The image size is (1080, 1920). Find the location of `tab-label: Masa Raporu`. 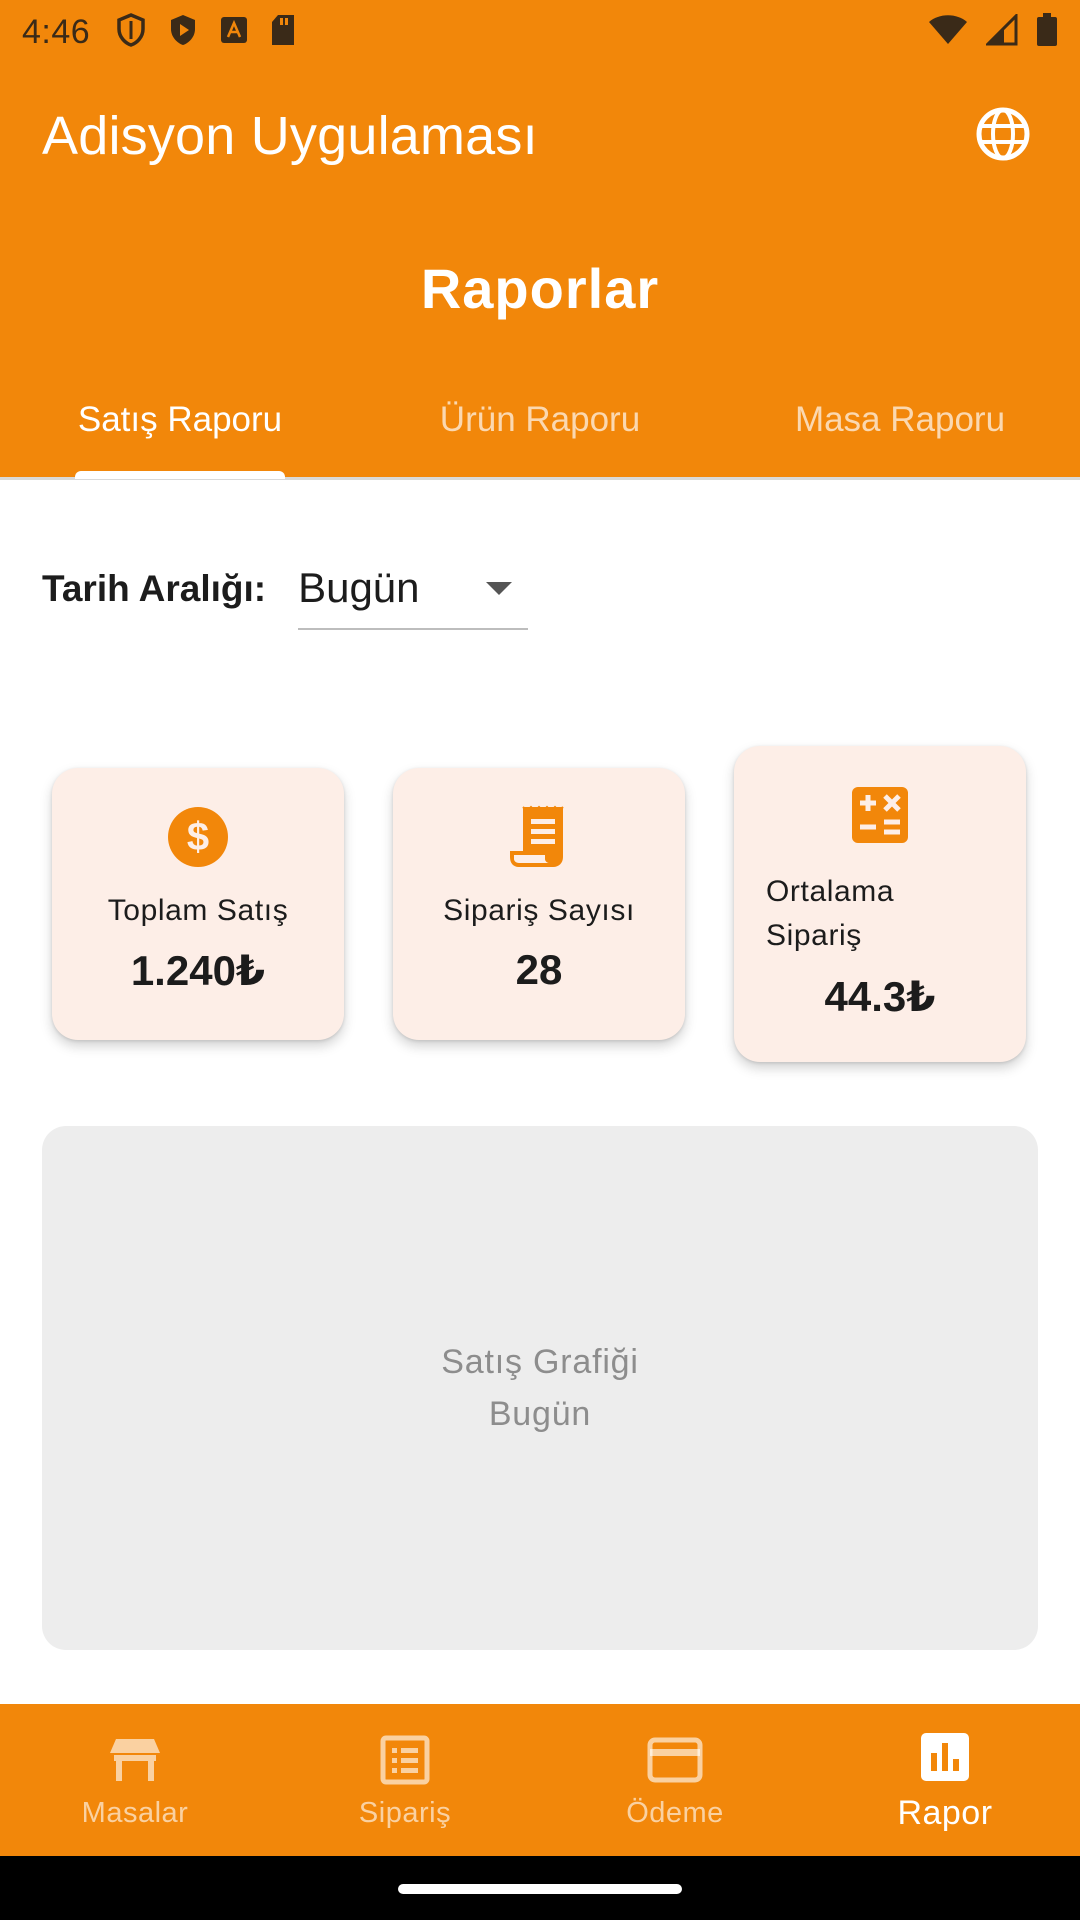

tab-label: Masa Raporu is located at coordinates (900, 419).